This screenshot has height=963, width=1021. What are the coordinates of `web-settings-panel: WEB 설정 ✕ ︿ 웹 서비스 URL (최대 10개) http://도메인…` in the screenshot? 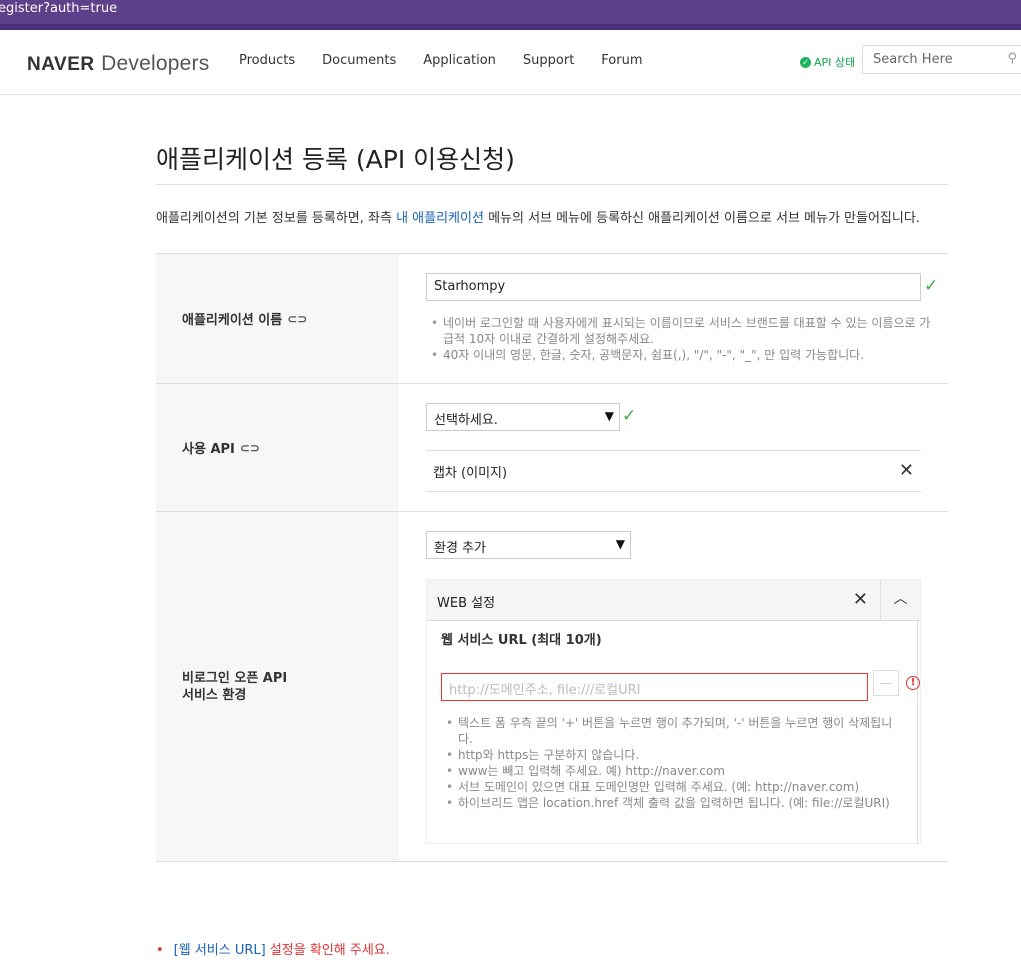 It's located at (673, 711).